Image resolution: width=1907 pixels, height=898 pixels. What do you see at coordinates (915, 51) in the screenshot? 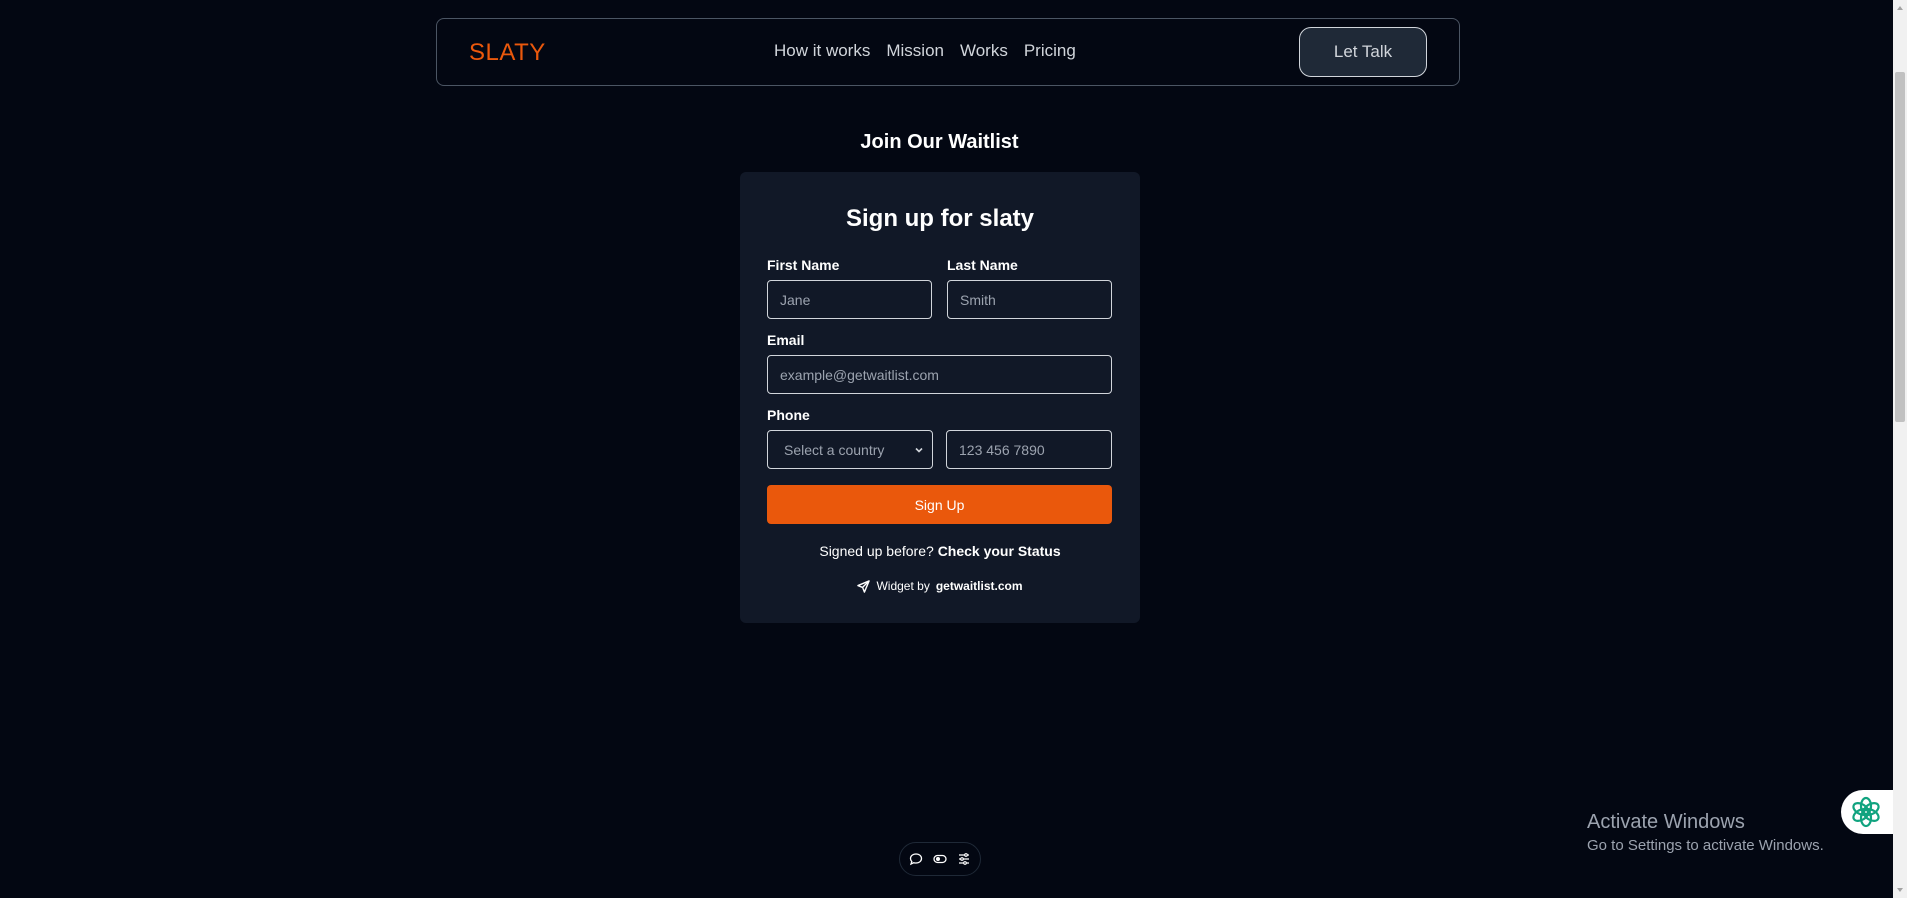
I see `nav-link-mission: Mission` at bounding box center [915, 51].